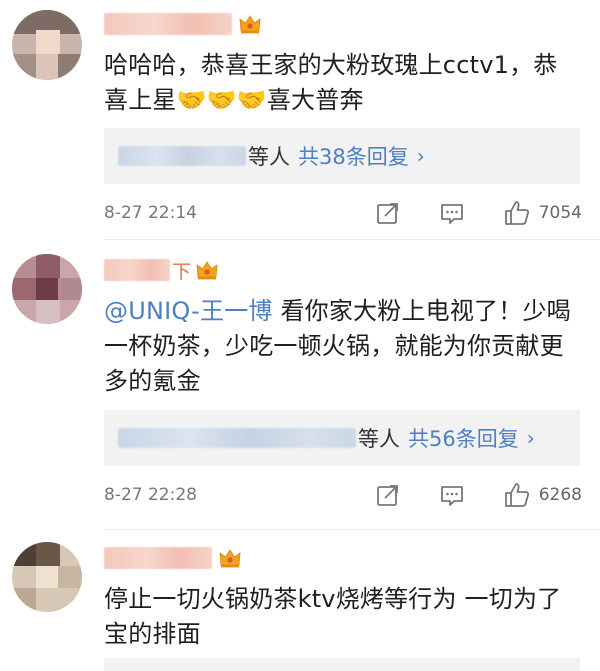  What do you see at coordinates (331, 82) in the screenshot?
I see `comment-body: 哈哈哈，恭喜王家的大粉玫瑰上cctv1，恭喜上星🤝🤝🤝喜大普奔` at bounding box center [331, 82].